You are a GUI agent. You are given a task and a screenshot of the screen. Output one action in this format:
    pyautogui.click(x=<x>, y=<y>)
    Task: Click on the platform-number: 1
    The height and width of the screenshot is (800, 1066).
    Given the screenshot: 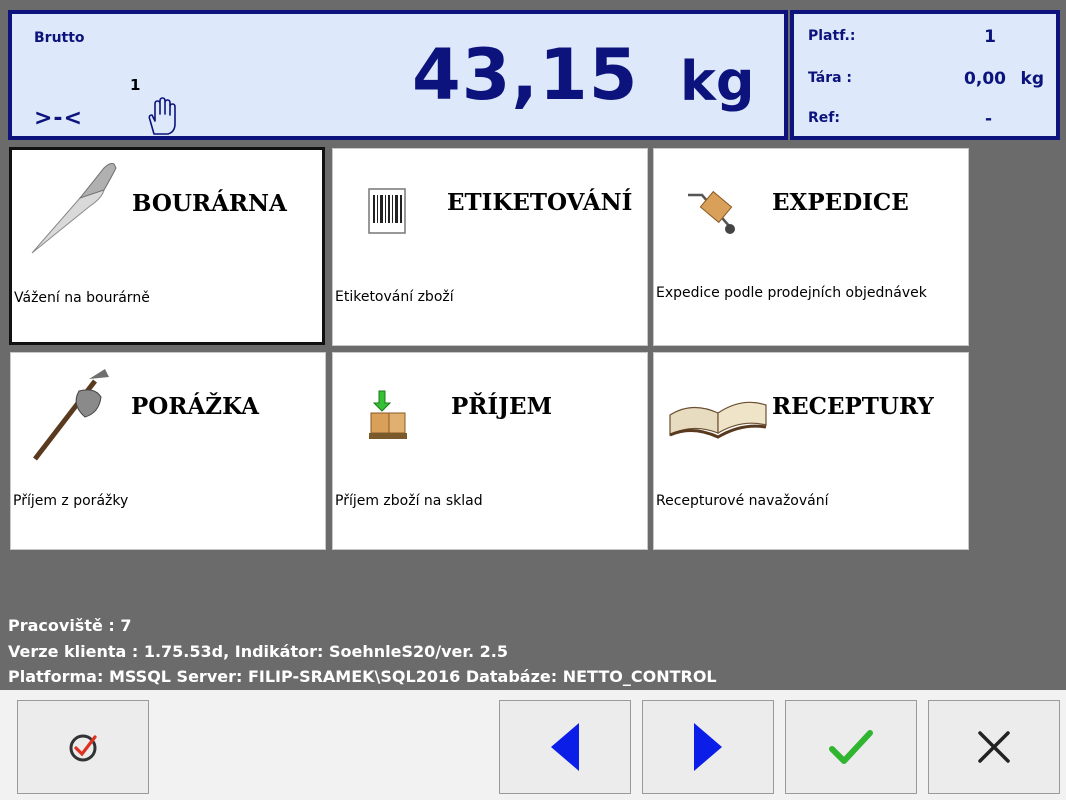 What is the action you would take?
    pyautogui.click(x=135, y=85)
    